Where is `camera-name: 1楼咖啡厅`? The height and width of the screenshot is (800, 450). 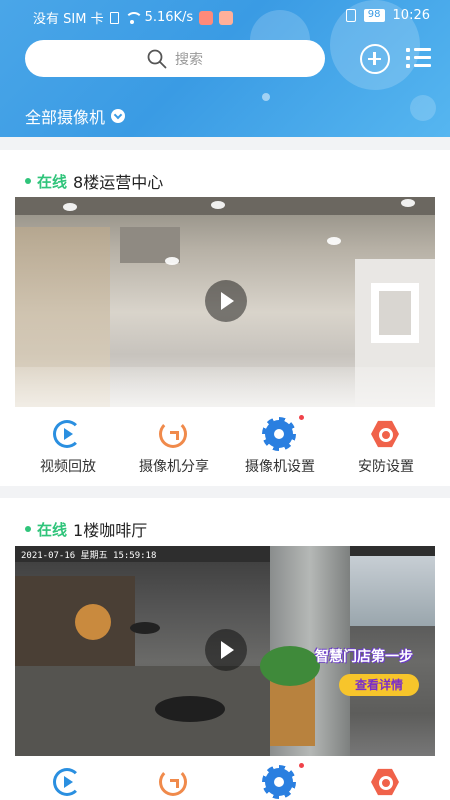
camera-name: 1楼咖啡厅 is located at coordinates (110, 530).